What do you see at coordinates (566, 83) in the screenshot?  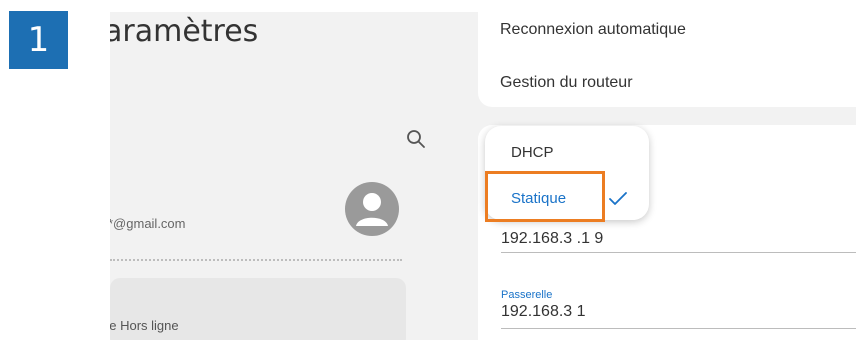 I see `router-management-item: Gestion du routeur` at bounding box center [566, 83].